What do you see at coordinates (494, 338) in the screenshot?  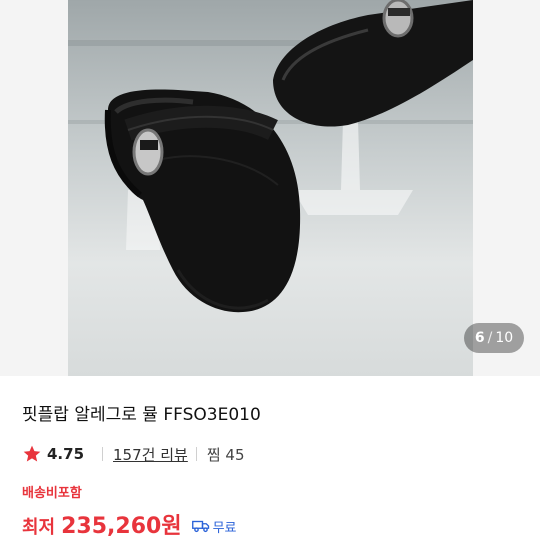 I see `image-counter: 6 / 10` at bounding box center [494, 338].